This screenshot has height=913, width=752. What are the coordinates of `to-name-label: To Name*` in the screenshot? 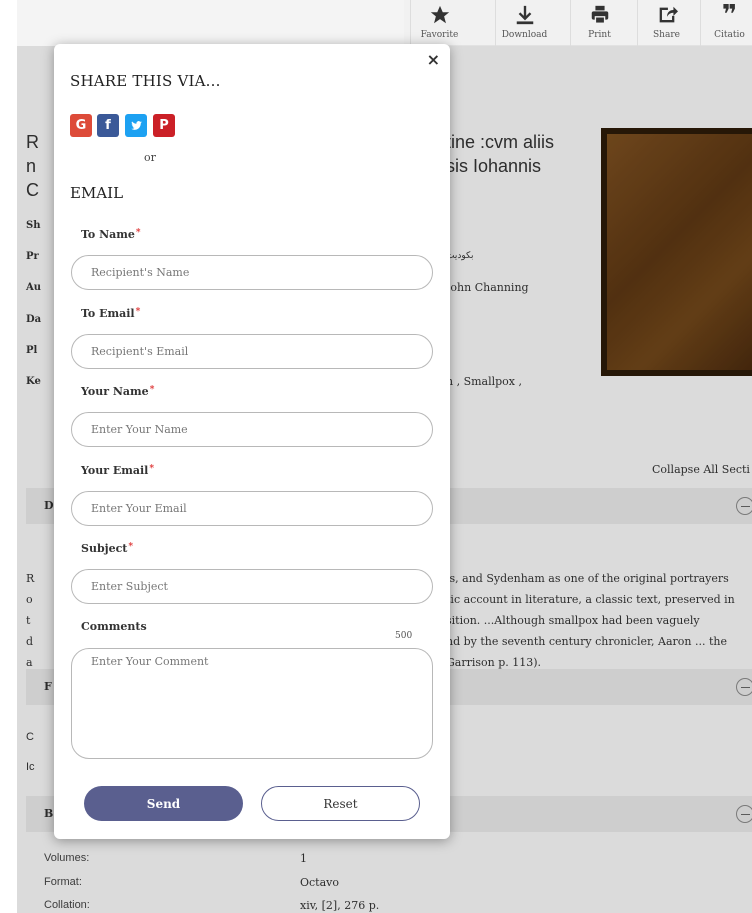 It's located at (111, 234).